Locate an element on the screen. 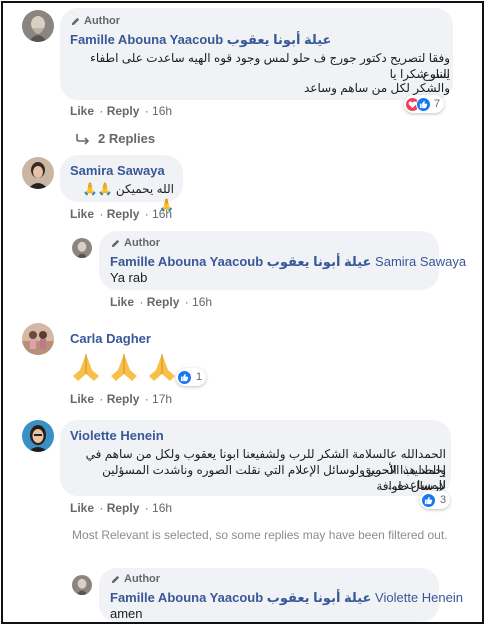  reply-text: Ya rab is located at coordinates (129, 277).